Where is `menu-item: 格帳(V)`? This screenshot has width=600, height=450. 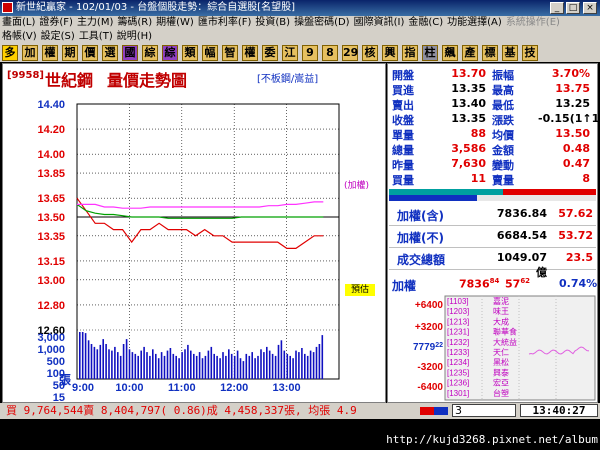 menu-item: 格帳(V) is located at coordinates (19, 37).